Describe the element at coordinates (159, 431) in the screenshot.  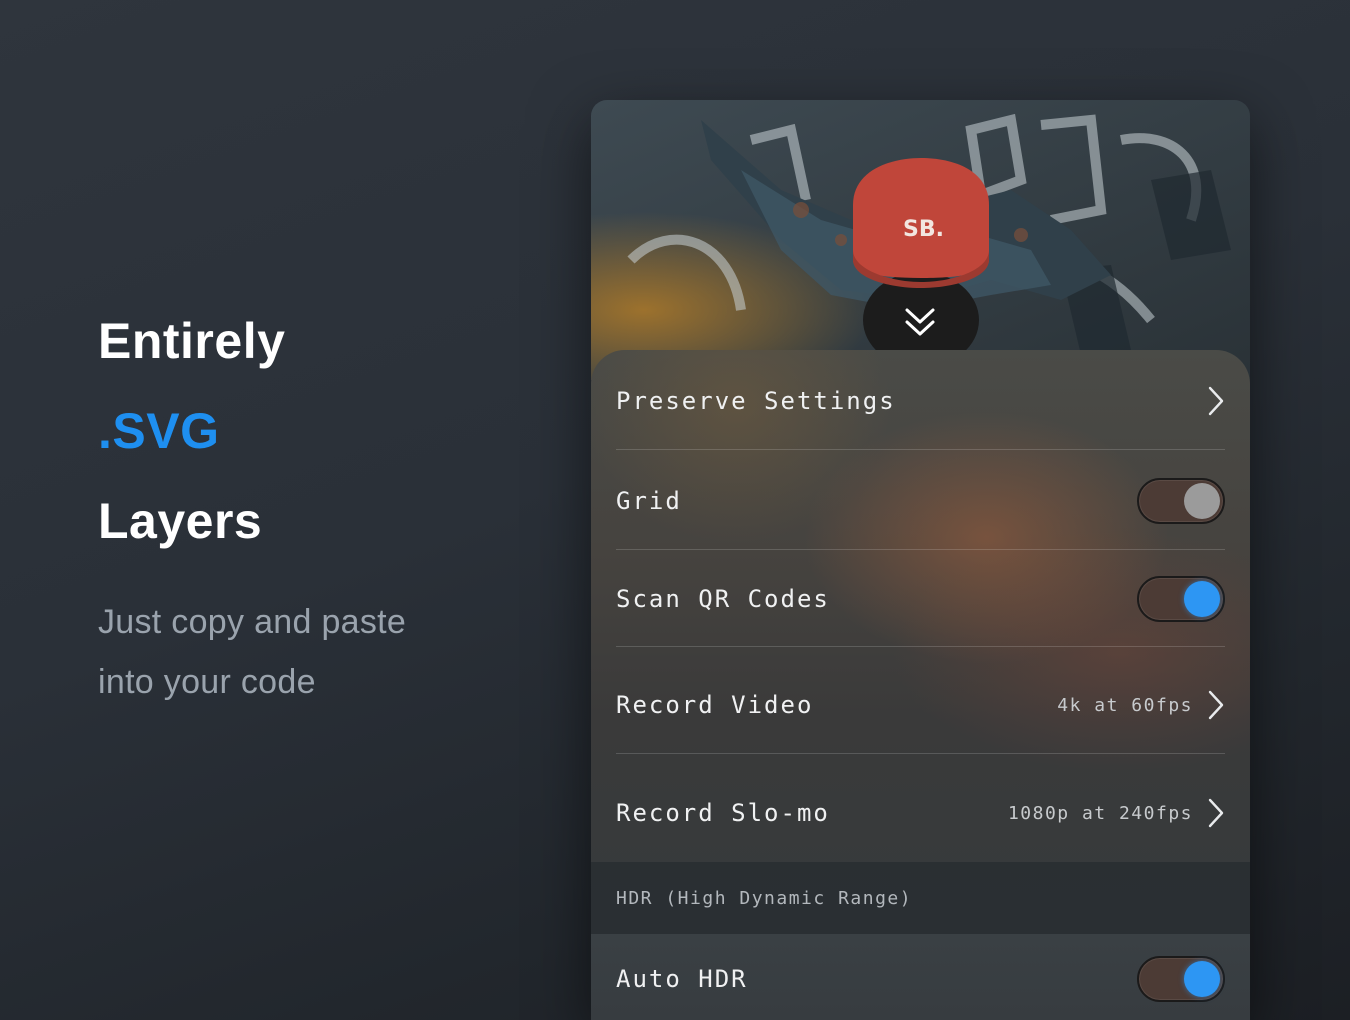
I see `headline-svg: .SVG` at that location.